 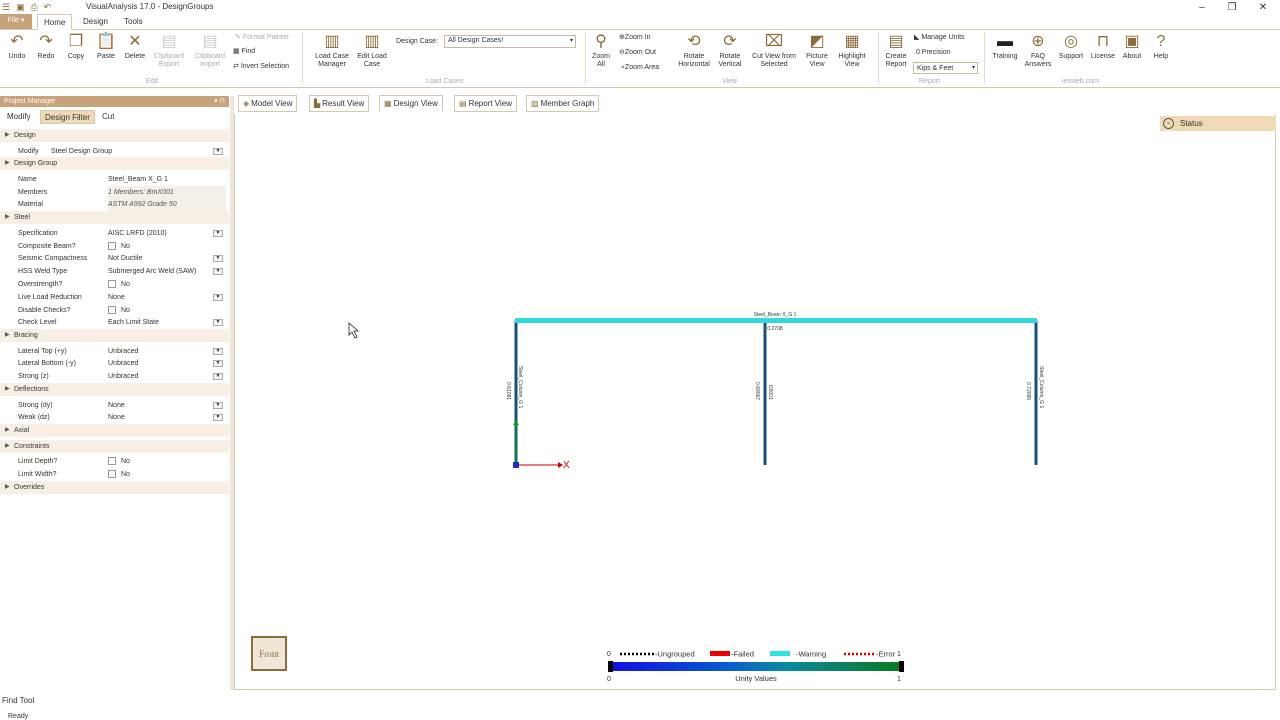 I want to click on unity-max-bottom: 1, so click(x=899, y=679).